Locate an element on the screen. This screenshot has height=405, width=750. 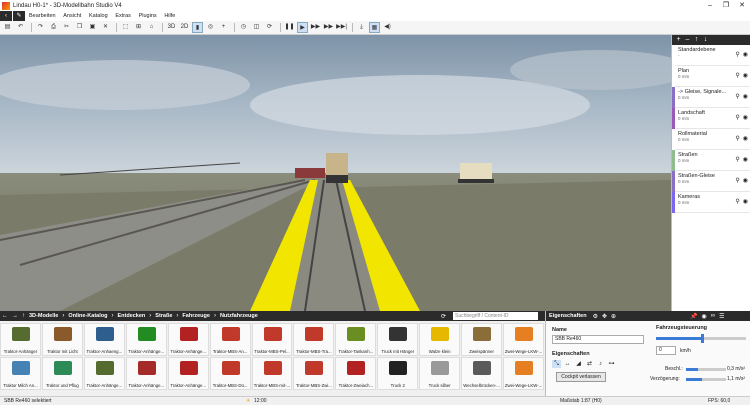
maximize-button: ❐ is located at coordinates (726, 5).